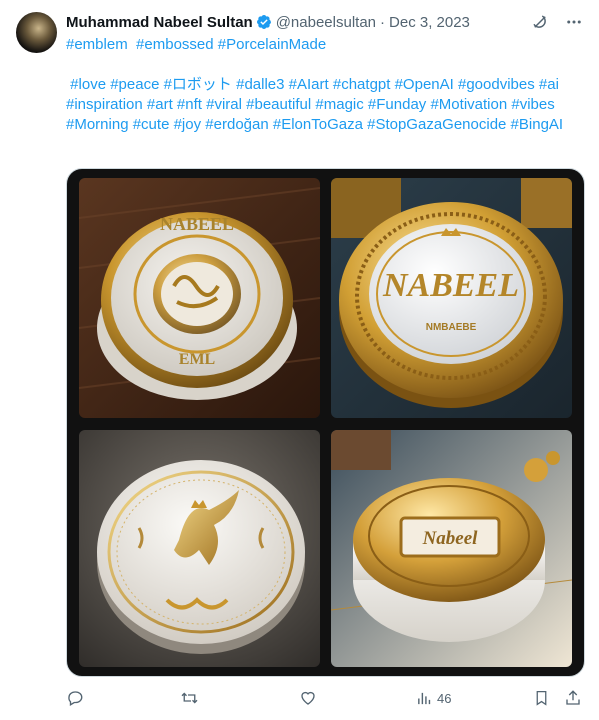 The height and width of the screenshot is (720, 599). I want to click on hashtag: #erdoğan, so click(236, 124).